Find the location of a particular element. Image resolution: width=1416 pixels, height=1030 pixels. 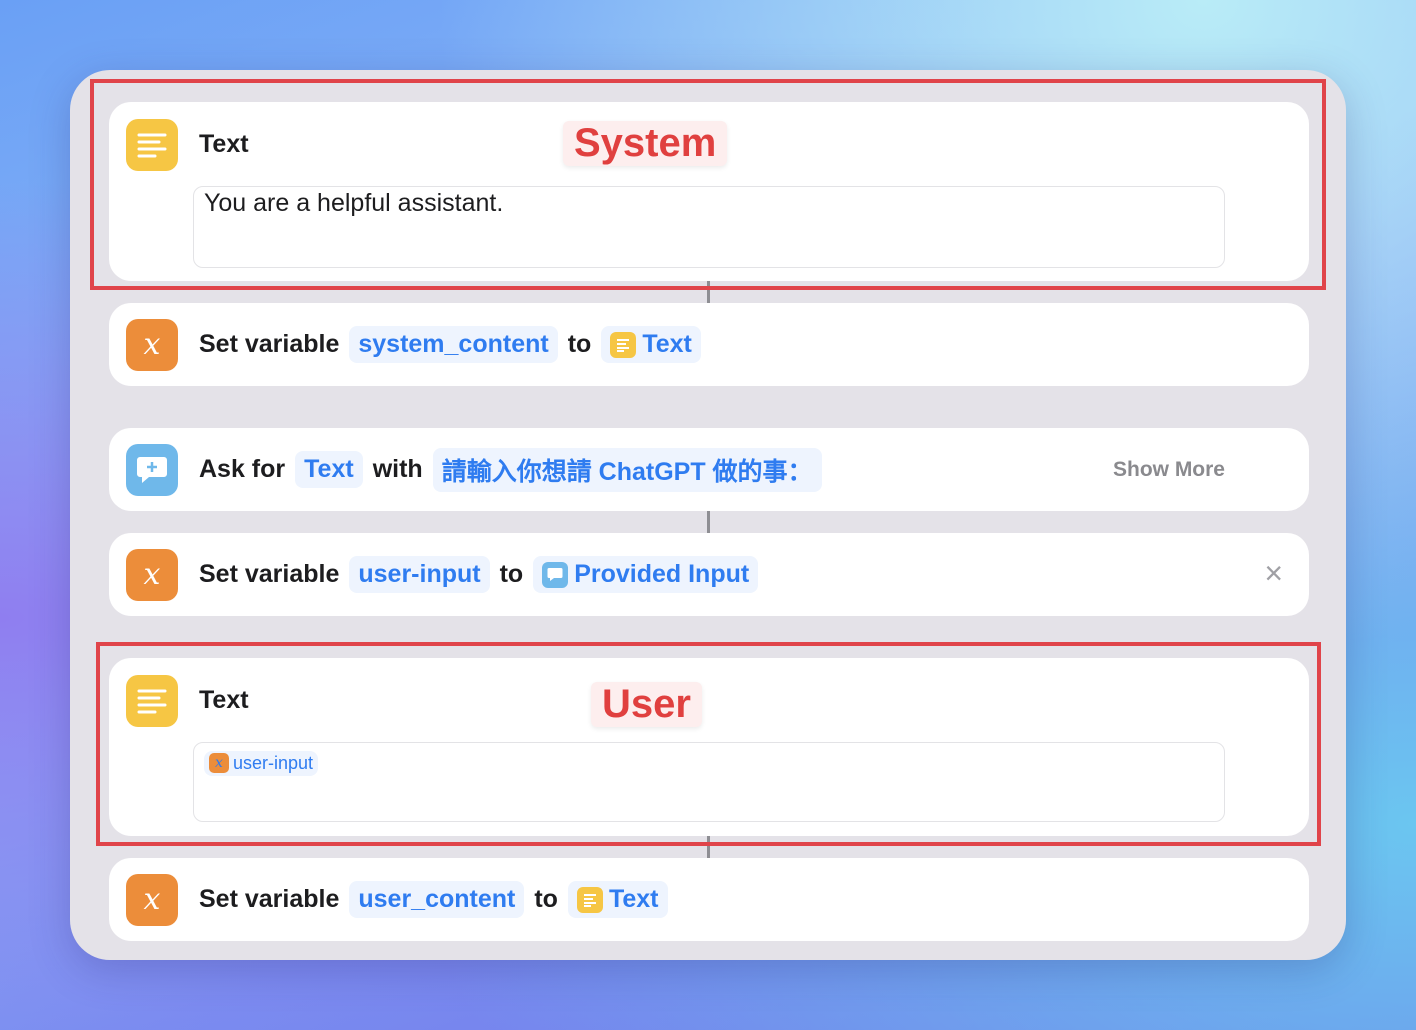

close-icon: × is located at coordinates (1273, 573).